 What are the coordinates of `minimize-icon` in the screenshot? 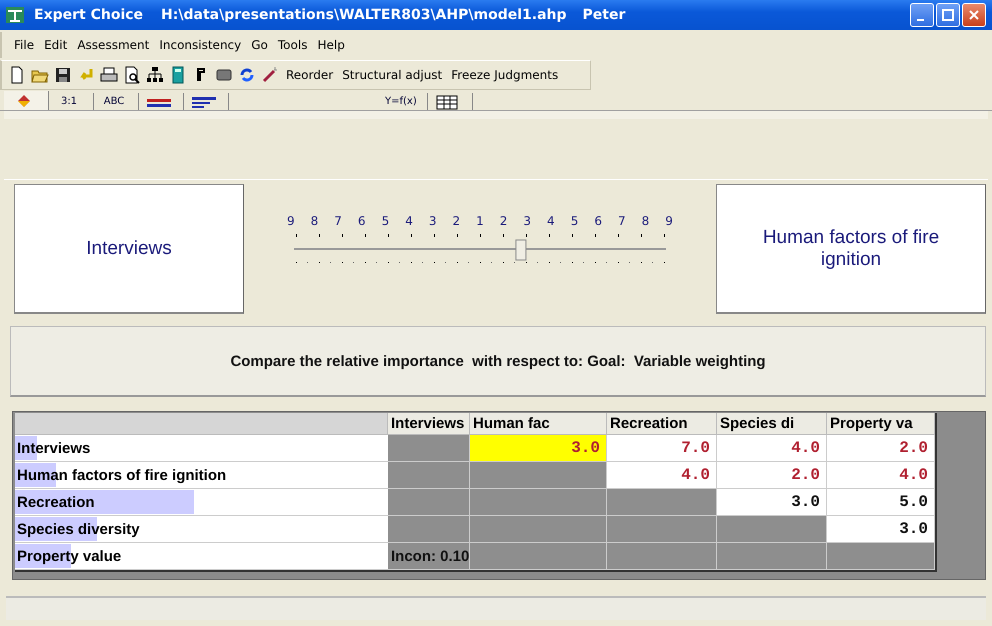 It's located at (920, 20).